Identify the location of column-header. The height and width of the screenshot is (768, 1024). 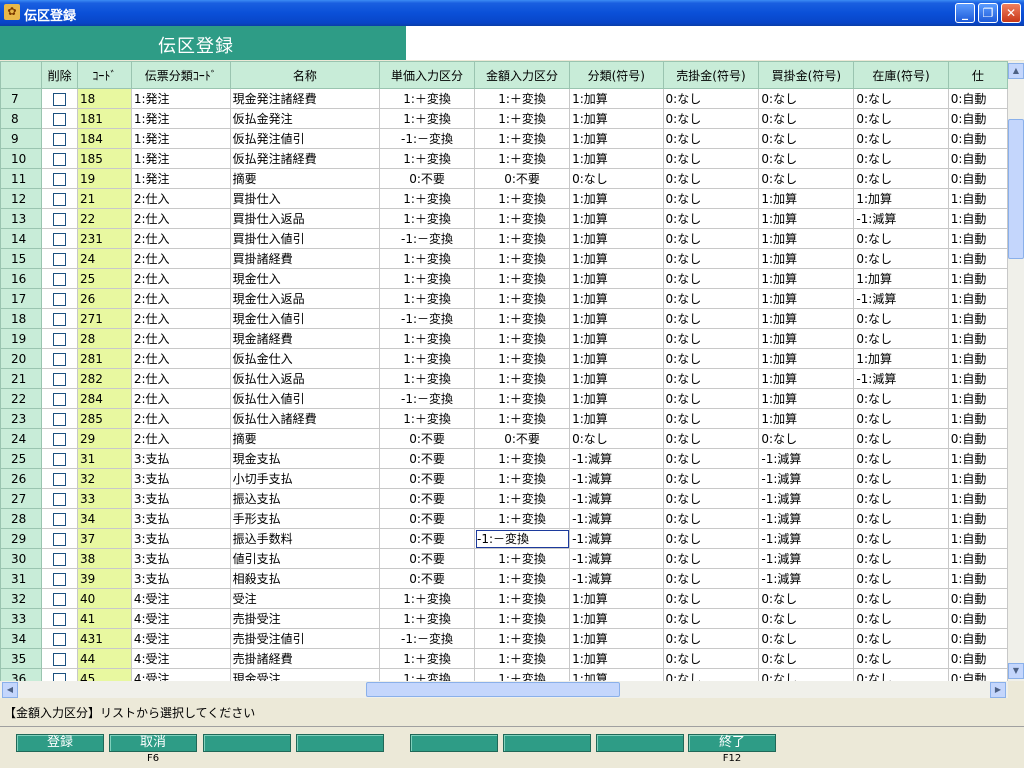
(21, 75).